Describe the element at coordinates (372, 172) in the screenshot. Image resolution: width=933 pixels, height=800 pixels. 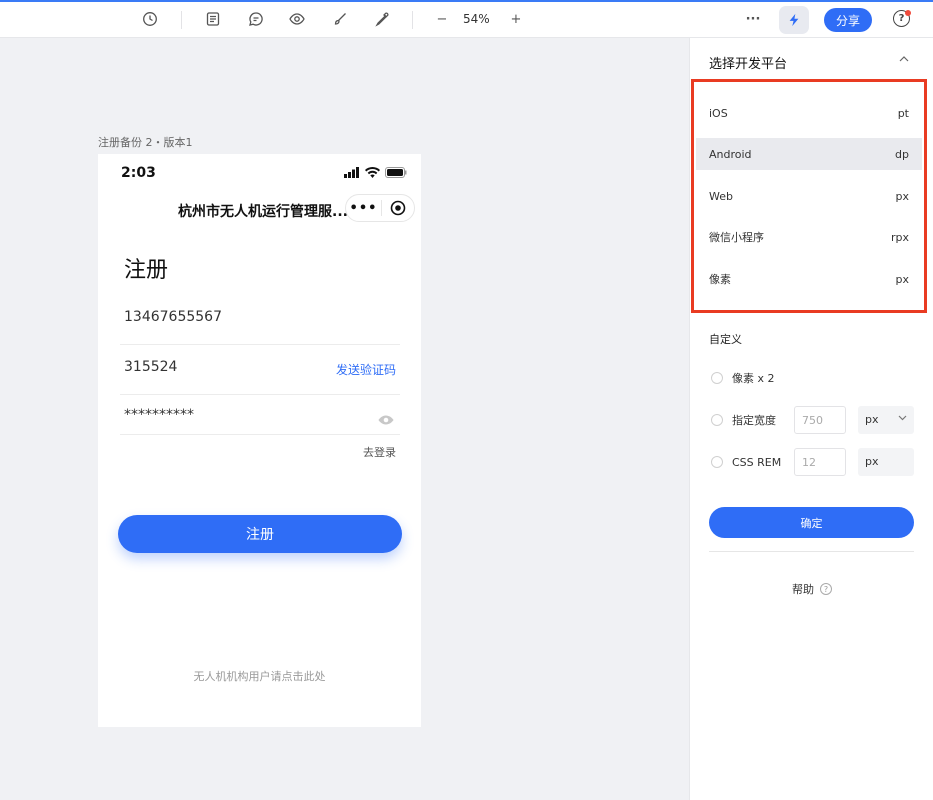
I see `wifi-icon` at that location.